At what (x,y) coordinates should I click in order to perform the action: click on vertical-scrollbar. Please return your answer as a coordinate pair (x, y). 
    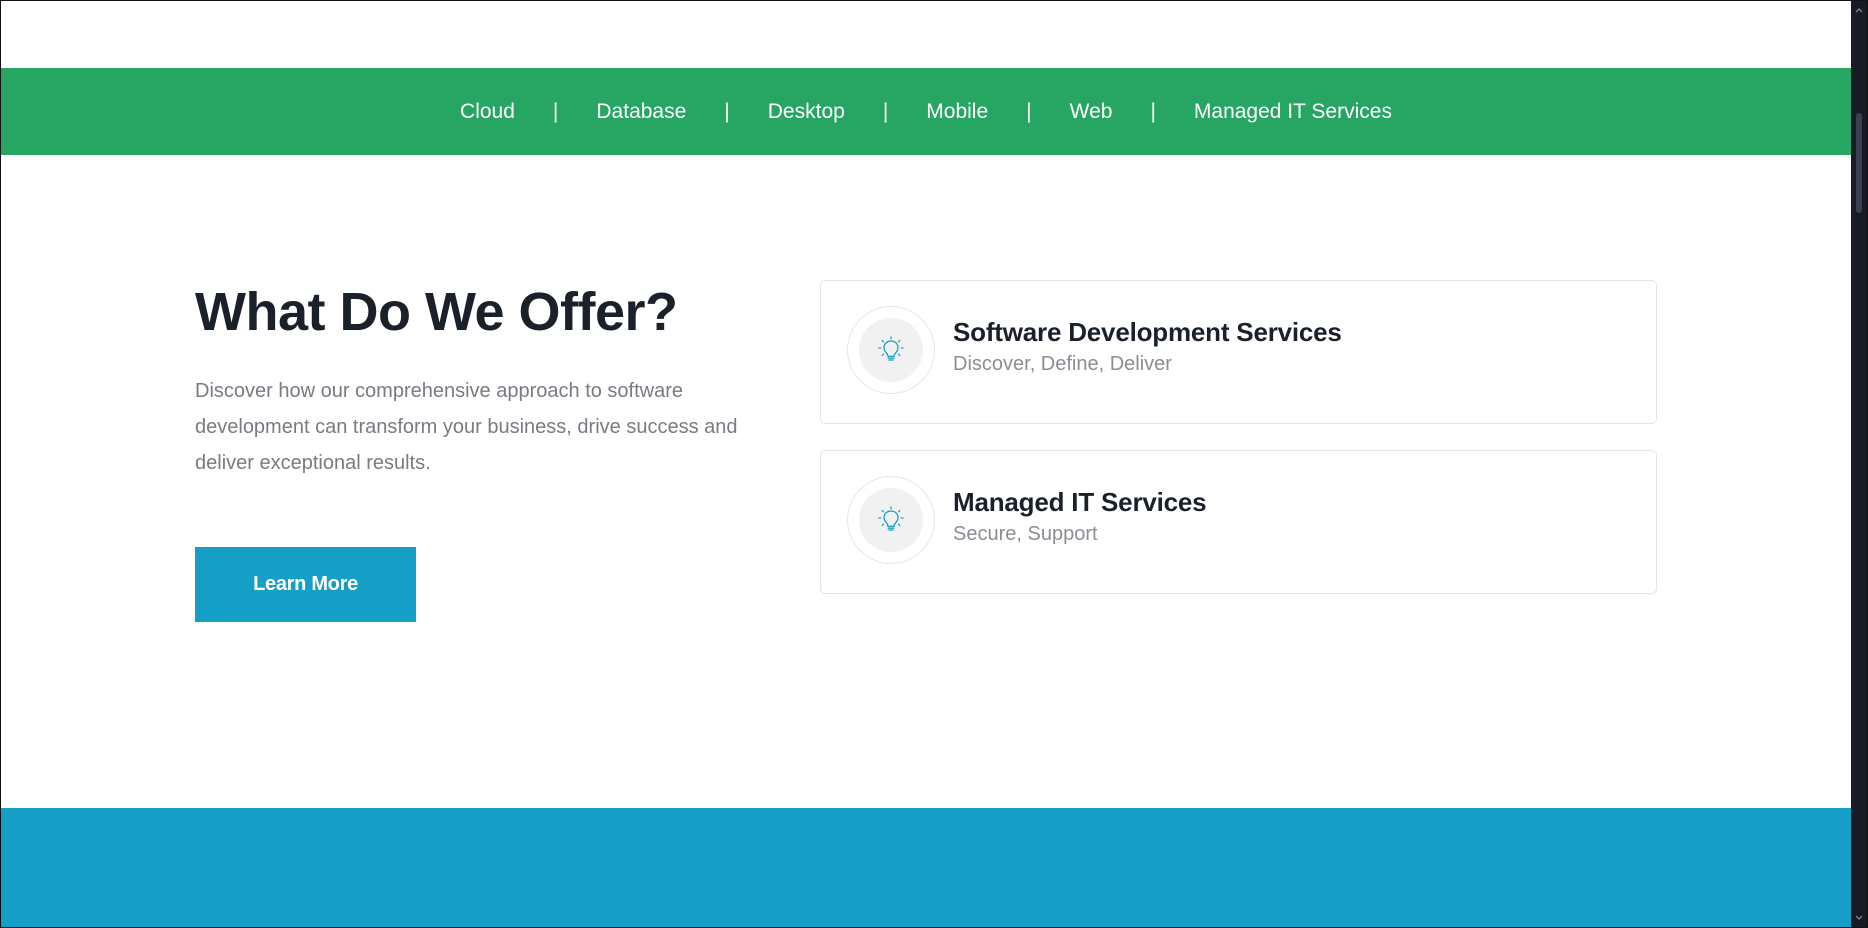
    Looking at the image, I should click on (1859, 464).